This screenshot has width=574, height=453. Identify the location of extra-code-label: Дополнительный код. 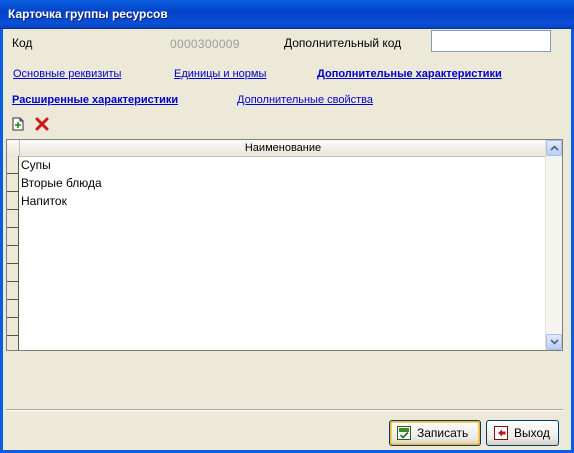
(343, 43).